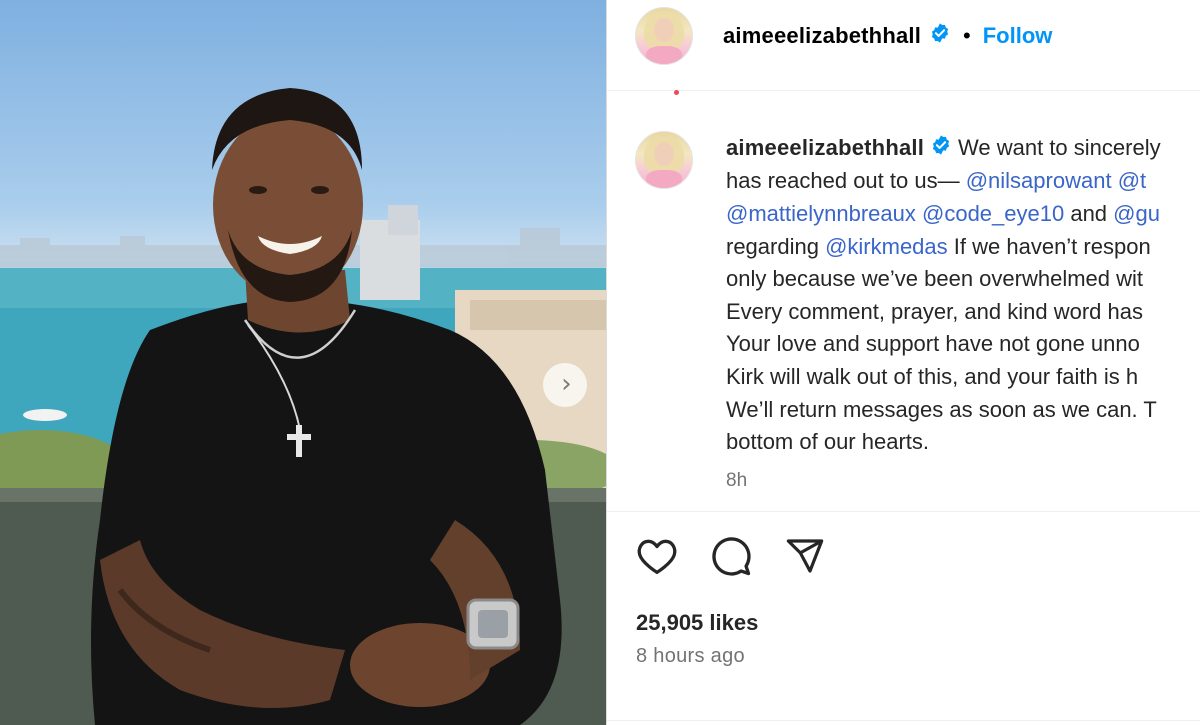  Describe the element at coordinates (825, 147) in the screenshot. I see `caption-username: aimeeelizabethhall` at that location.